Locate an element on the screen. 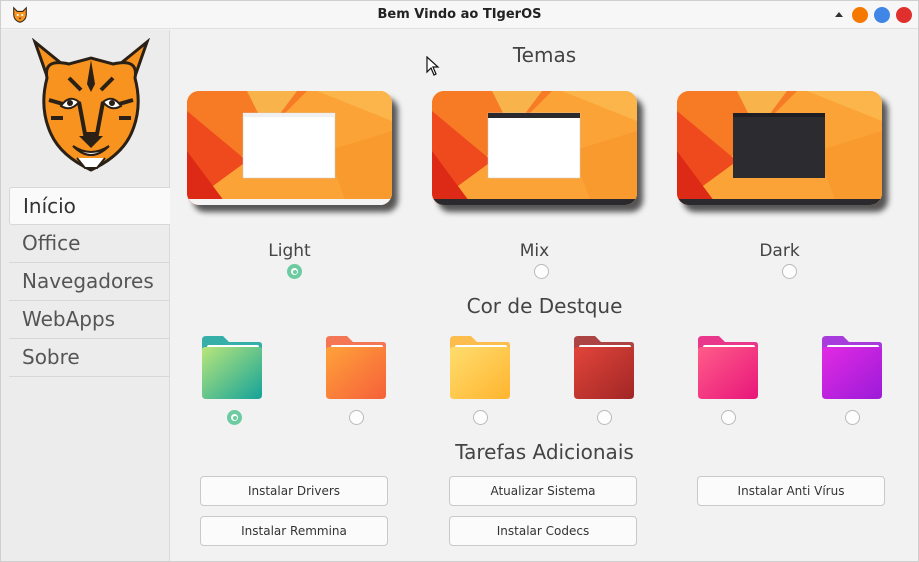  accent-radio-yellow is located at coordinates (480, 417).